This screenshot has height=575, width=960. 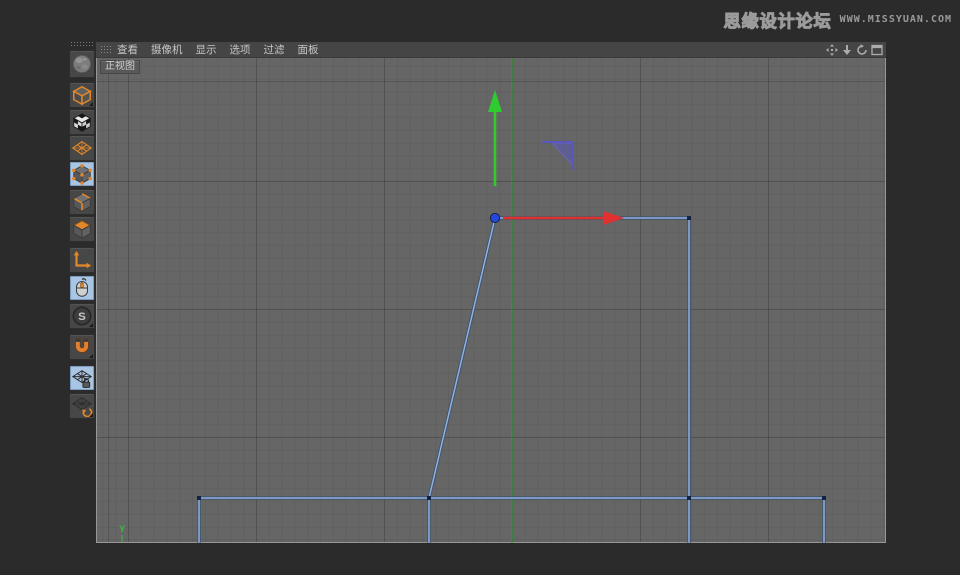 I want to click on toggle-view-button, so click(x=877, y=50).